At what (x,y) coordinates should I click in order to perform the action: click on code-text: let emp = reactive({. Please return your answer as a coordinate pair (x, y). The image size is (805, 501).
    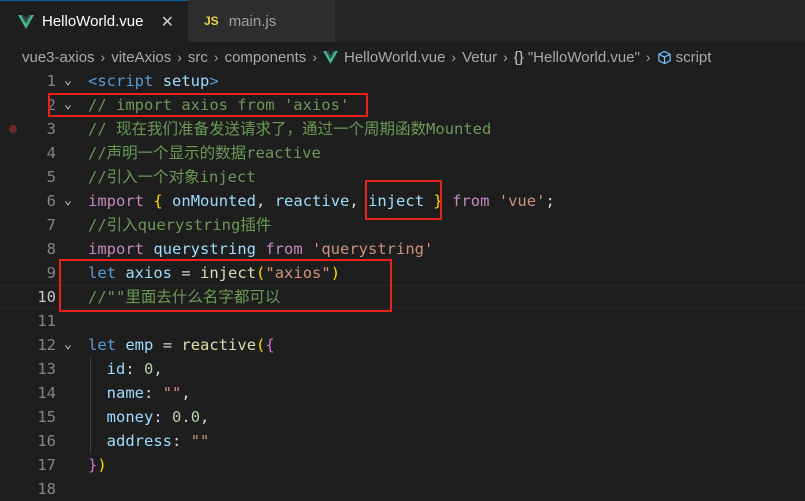
    Looking at the image, I should click on (181, 345).